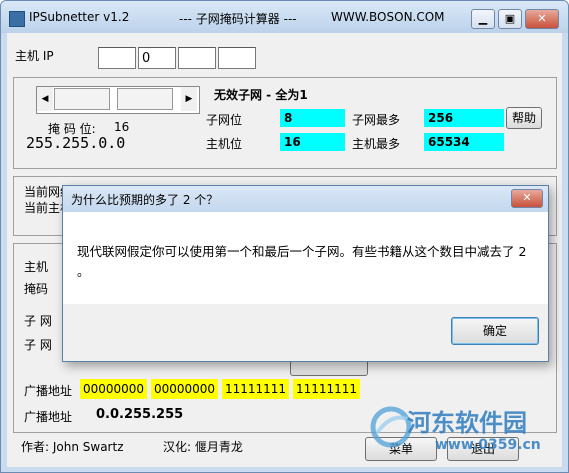 The width and height of the screenshot is (569, 473). Describe the element at coordinates (145, 99) in the screenshot. I see `scroll-thumb` at that location.